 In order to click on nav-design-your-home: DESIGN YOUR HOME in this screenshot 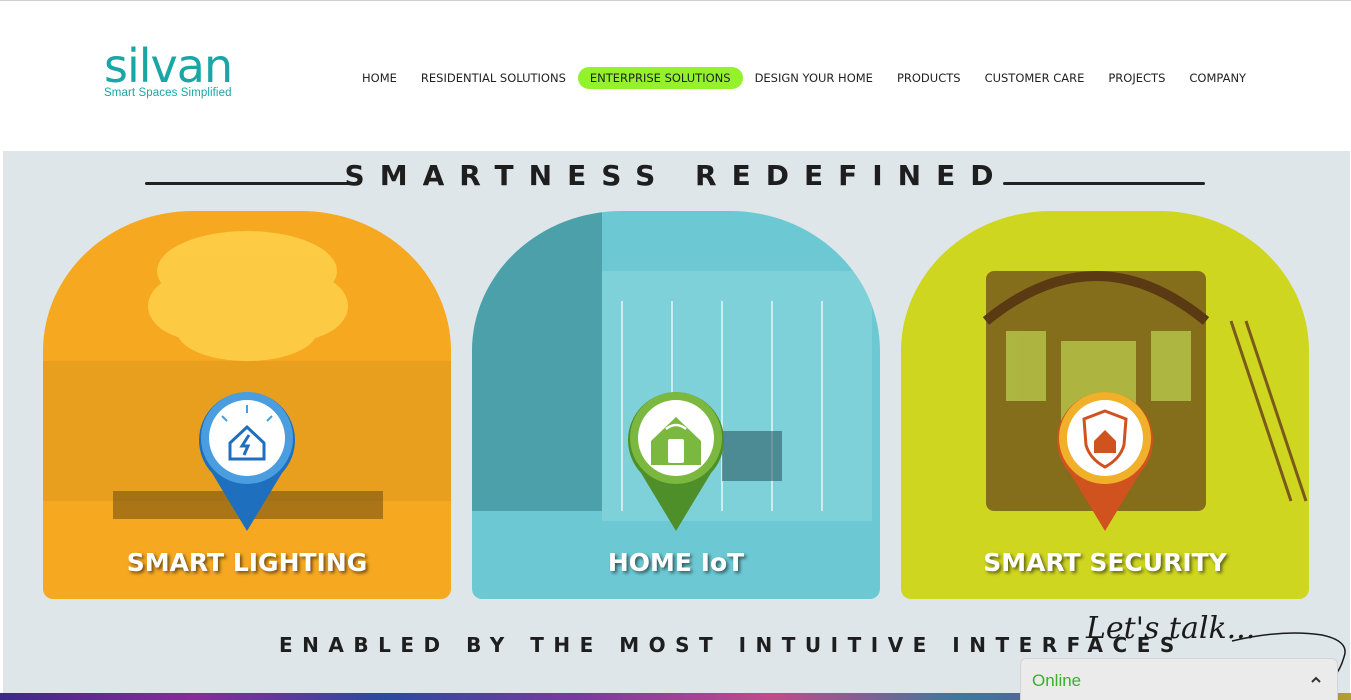, I will do `click(814, 78)`.